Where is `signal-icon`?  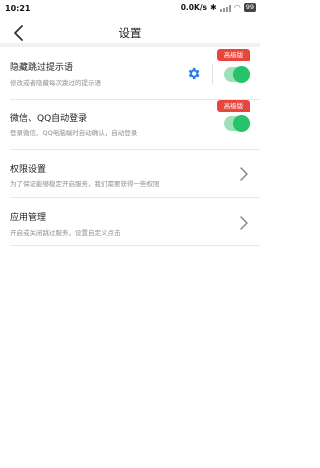
signal-icon is located at coordinates (225, 8).